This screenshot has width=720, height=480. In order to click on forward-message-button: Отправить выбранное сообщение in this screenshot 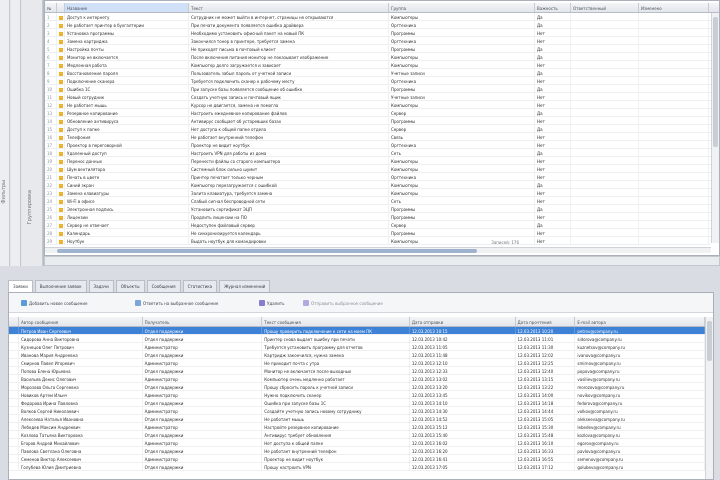, I will do `click(343, 303)`.